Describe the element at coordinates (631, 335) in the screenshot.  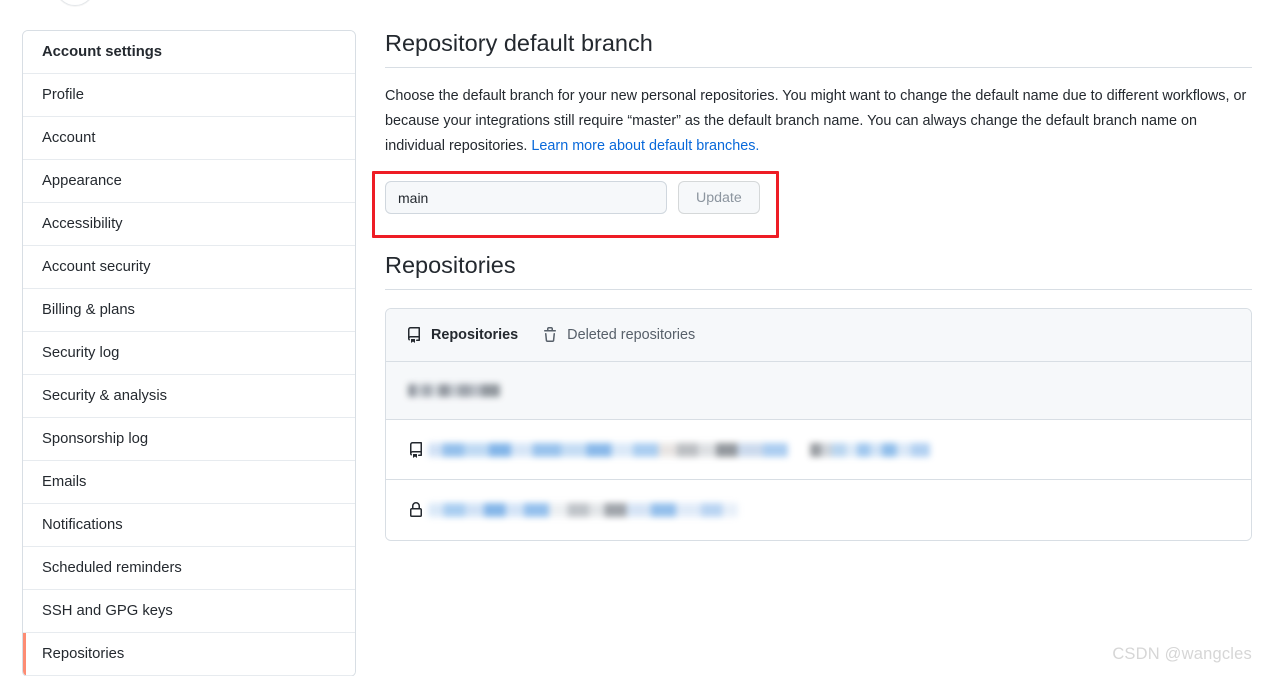
I see `tab-deleted-repositories-label: Deleted repositories` at that location.